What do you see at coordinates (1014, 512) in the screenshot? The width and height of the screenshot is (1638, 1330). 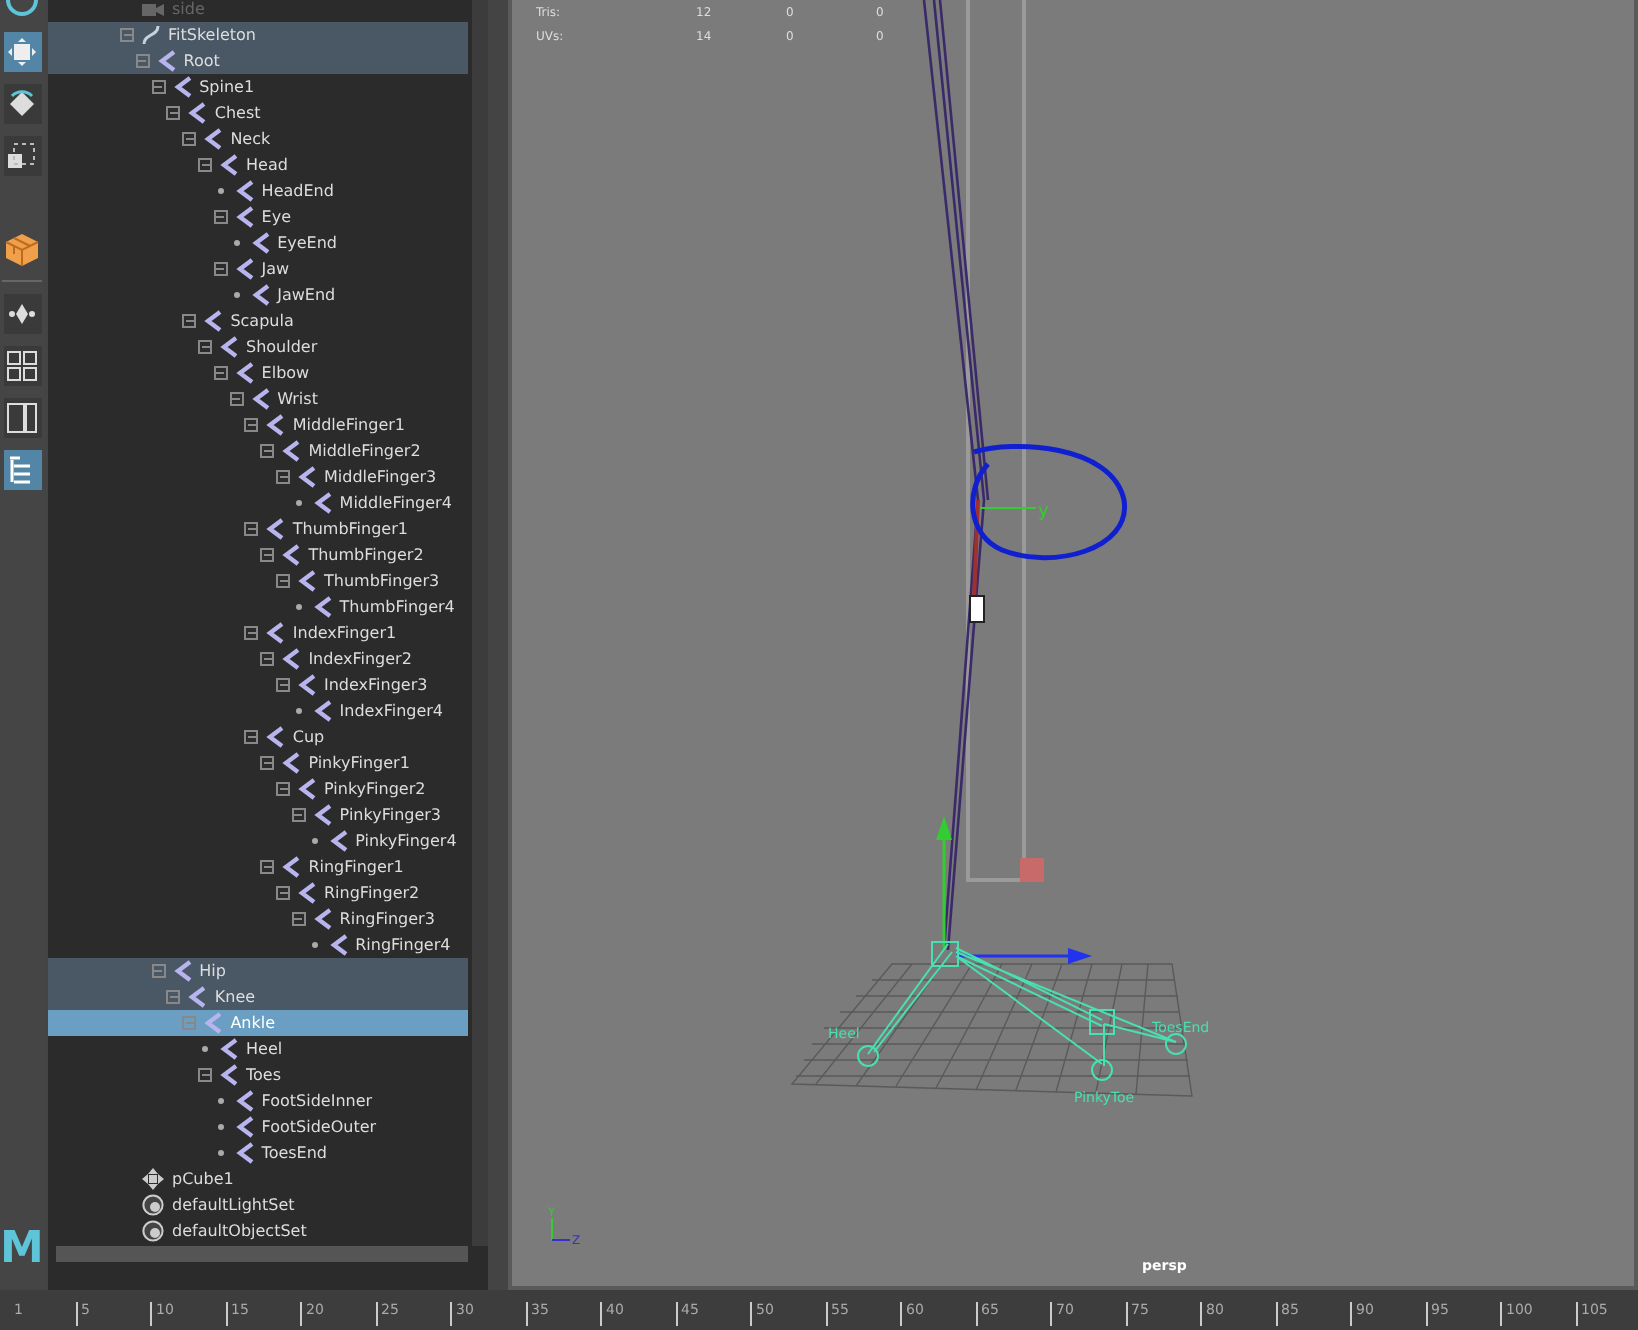 I see `y-axis-indicator: y` at bounding box center [1014, 512].